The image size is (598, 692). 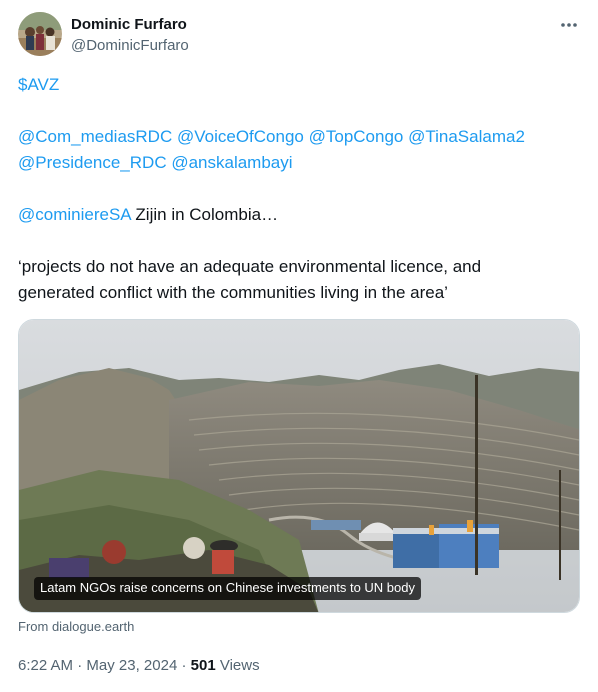 I want to click on mention-link: @VoiceOfCongo, so click(x=240, y=136).